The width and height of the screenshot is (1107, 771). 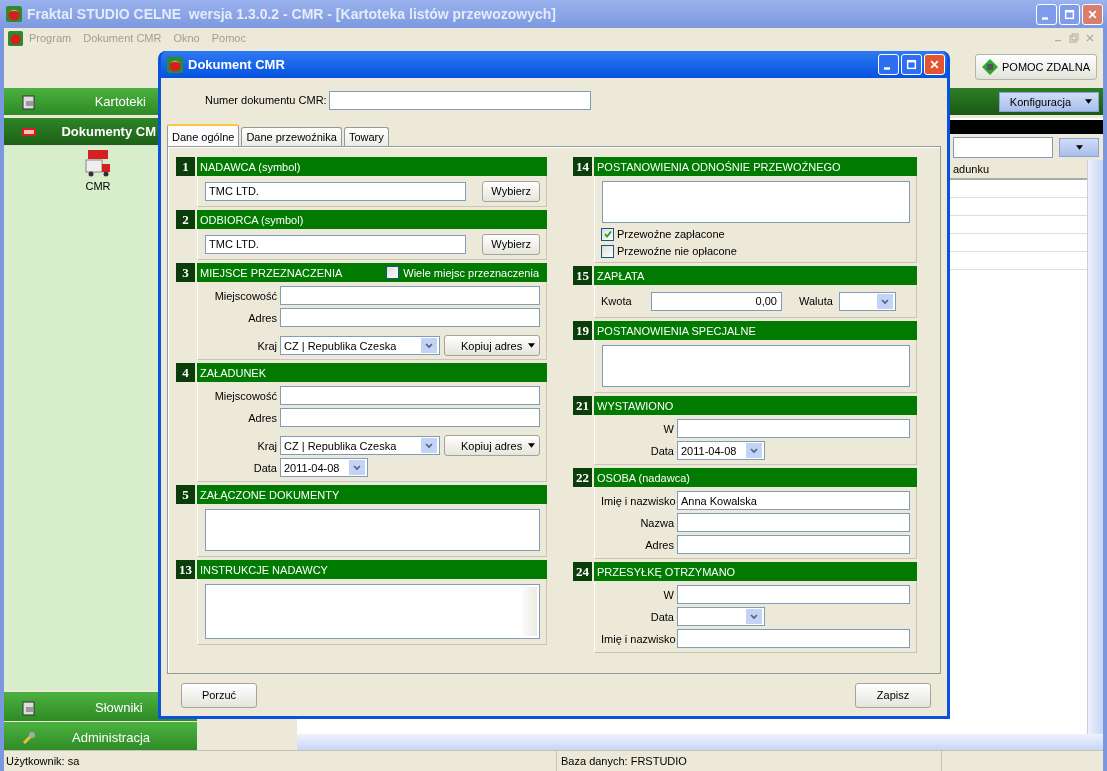 I want to click on checkbox-label: Przewoźne zapłacone, so click(x=671, y=234).